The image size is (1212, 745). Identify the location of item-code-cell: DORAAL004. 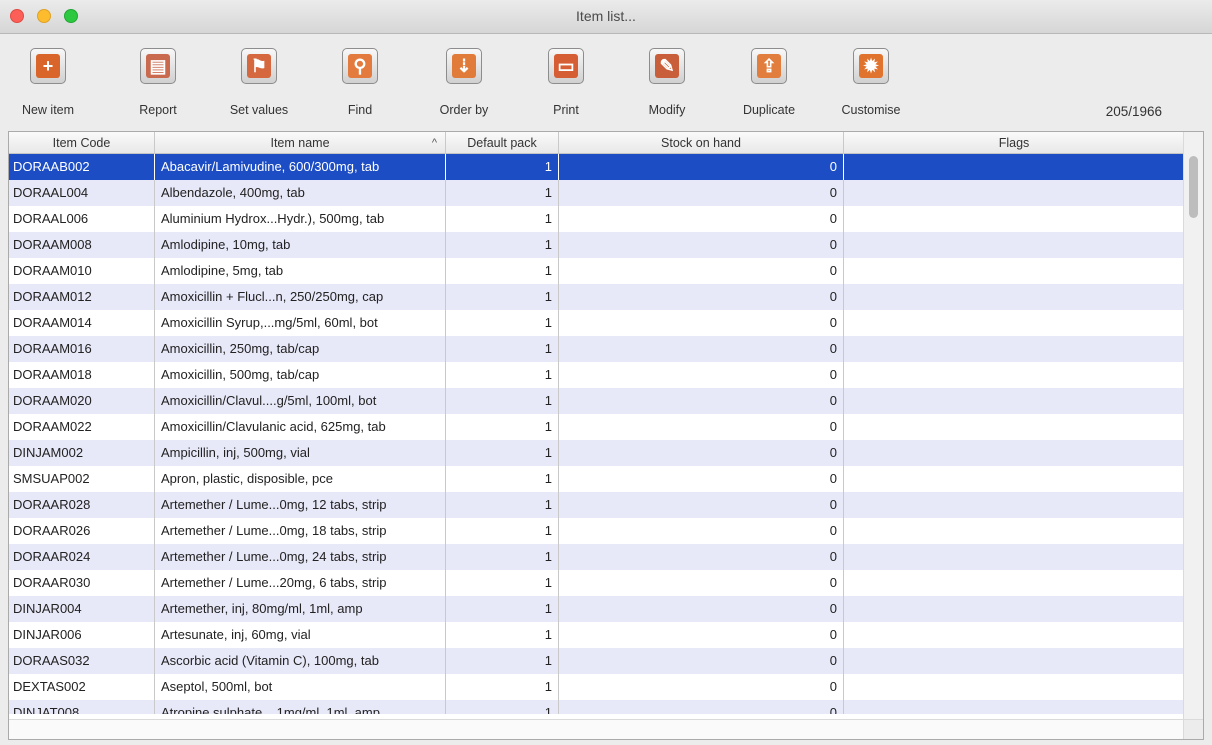
(82, 193).